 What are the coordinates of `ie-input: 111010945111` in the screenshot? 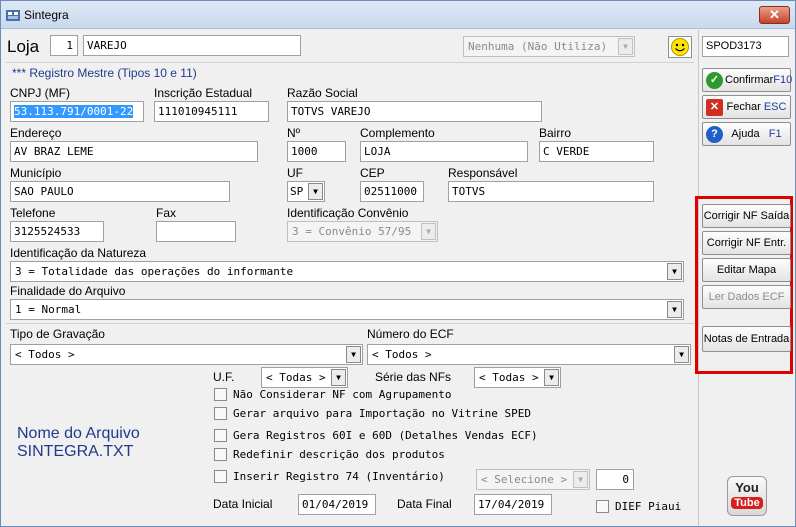 It's located at (211, 111).